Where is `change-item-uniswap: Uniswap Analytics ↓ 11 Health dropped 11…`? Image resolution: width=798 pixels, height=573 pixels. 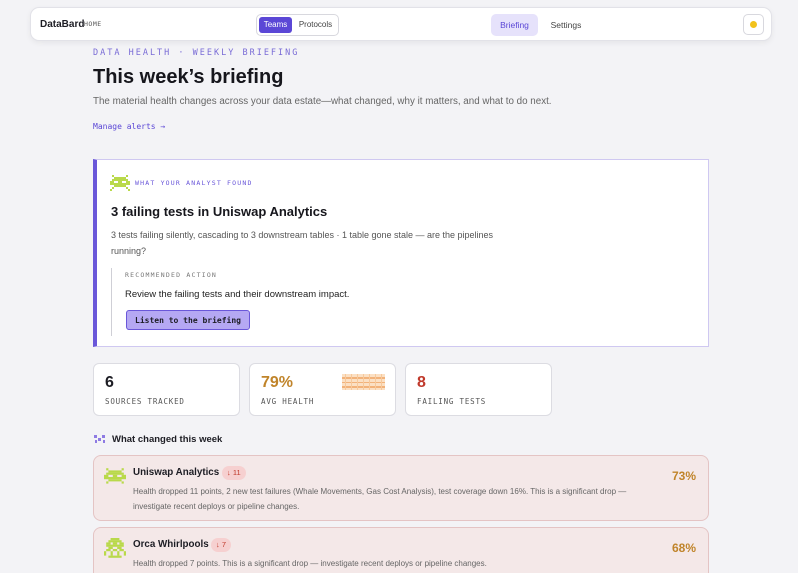 change-item-uniswap: Uniswap Analytics ↓ 11 Health dropped 11… is located at coordinates (401, 488).